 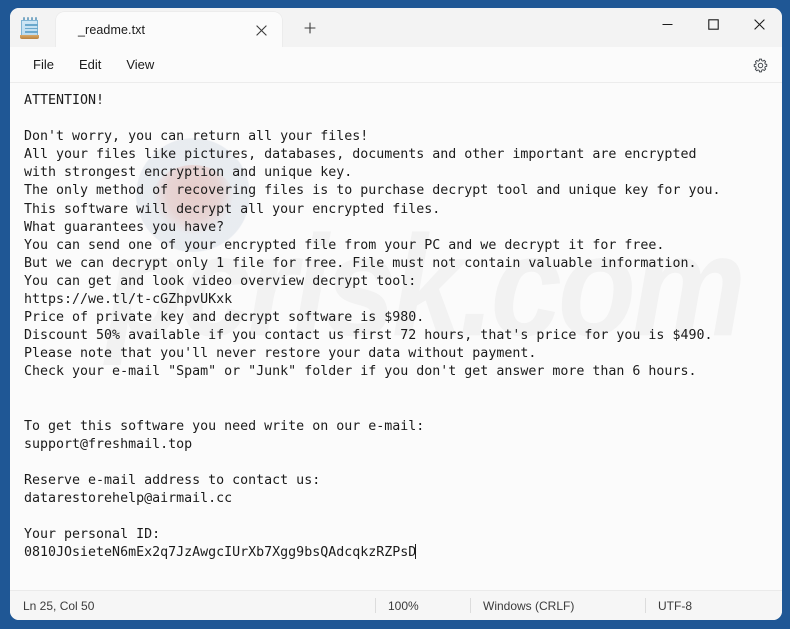 What do you see at coordinates (31, 28) in the screenshot?
I see `notepad-icon` at bounding box center [31, 28].